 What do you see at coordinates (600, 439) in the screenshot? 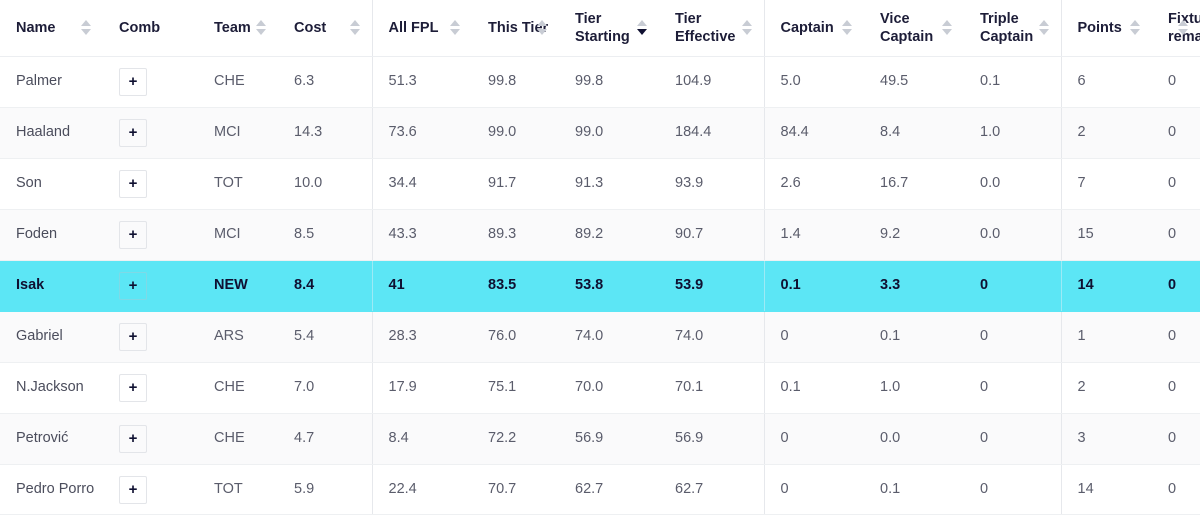
I see `table-row: Petrović + CHE 4.7 8.4 72.2 56.9 56.9 0 0.0 0 3 0` at bounding box center [600, 439].